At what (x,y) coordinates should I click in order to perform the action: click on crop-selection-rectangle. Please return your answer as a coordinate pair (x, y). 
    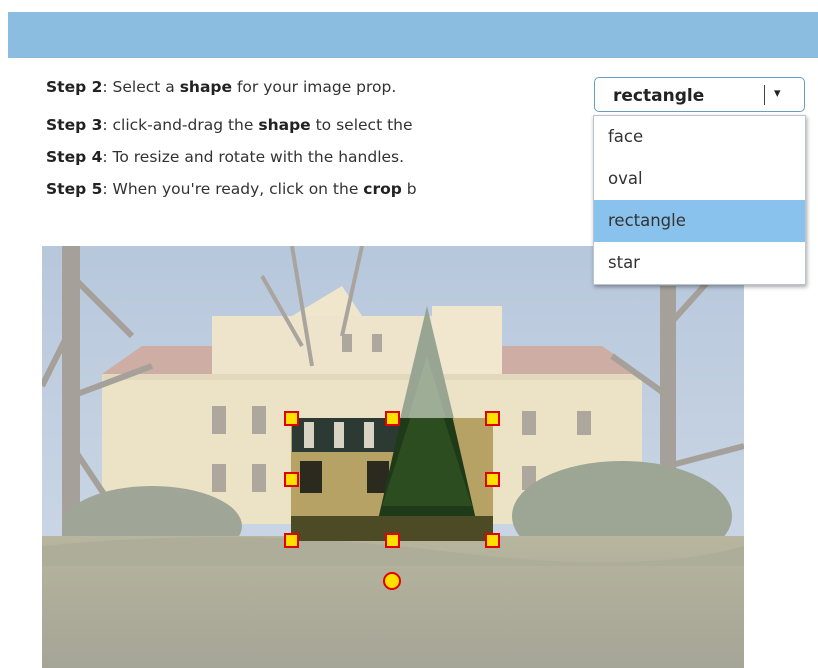
    Looking at the image, I should click on (392, 479).